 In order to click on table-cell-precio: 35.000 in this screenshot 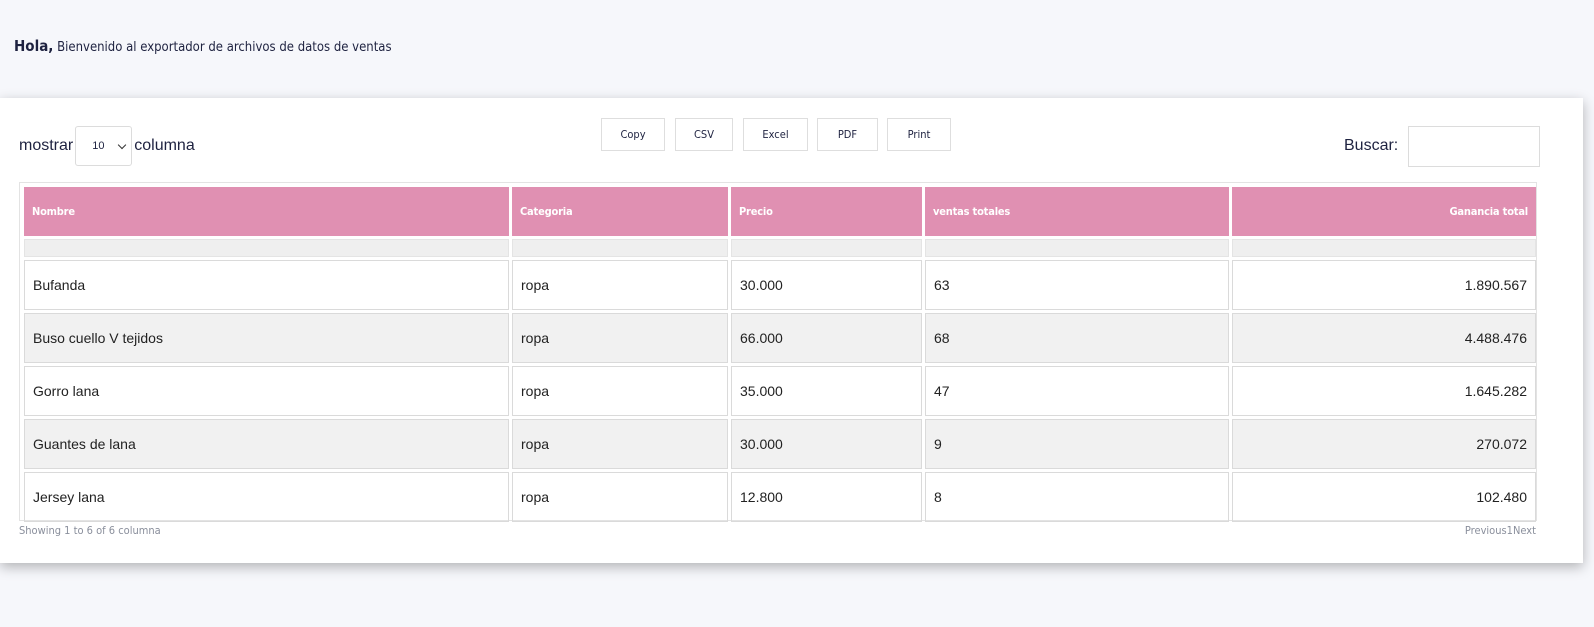, I will do `click(826, 391)`.